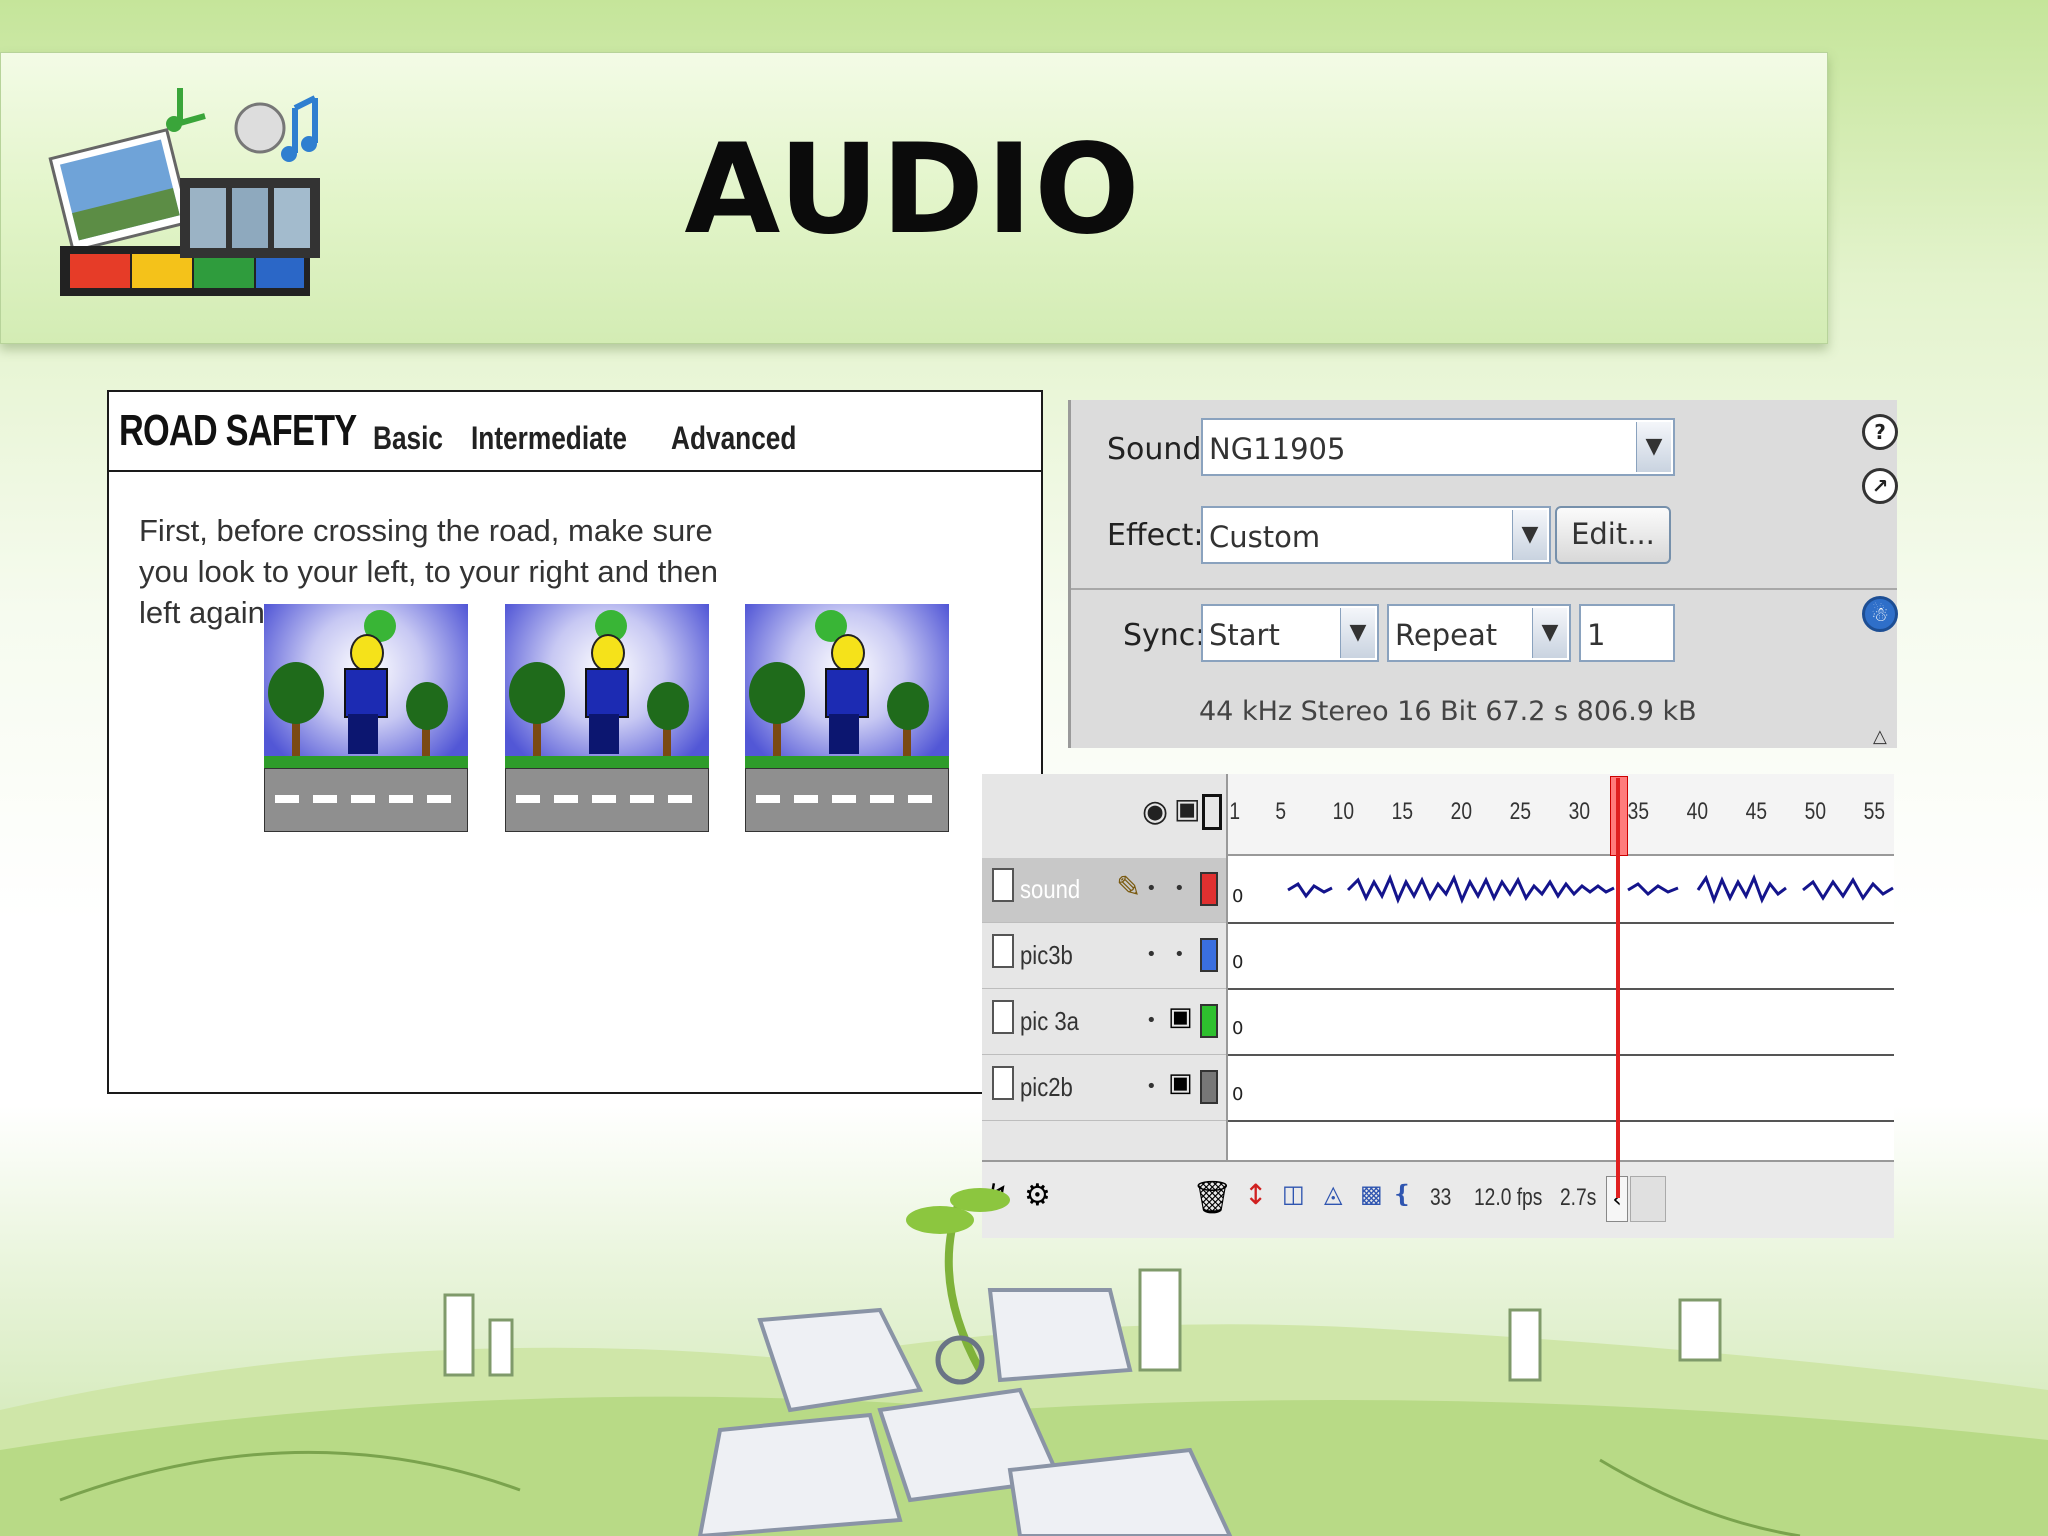 This screenshot has width=2048, height=1536. I want to click on ruler-tick: 10, so click(1343, 811).